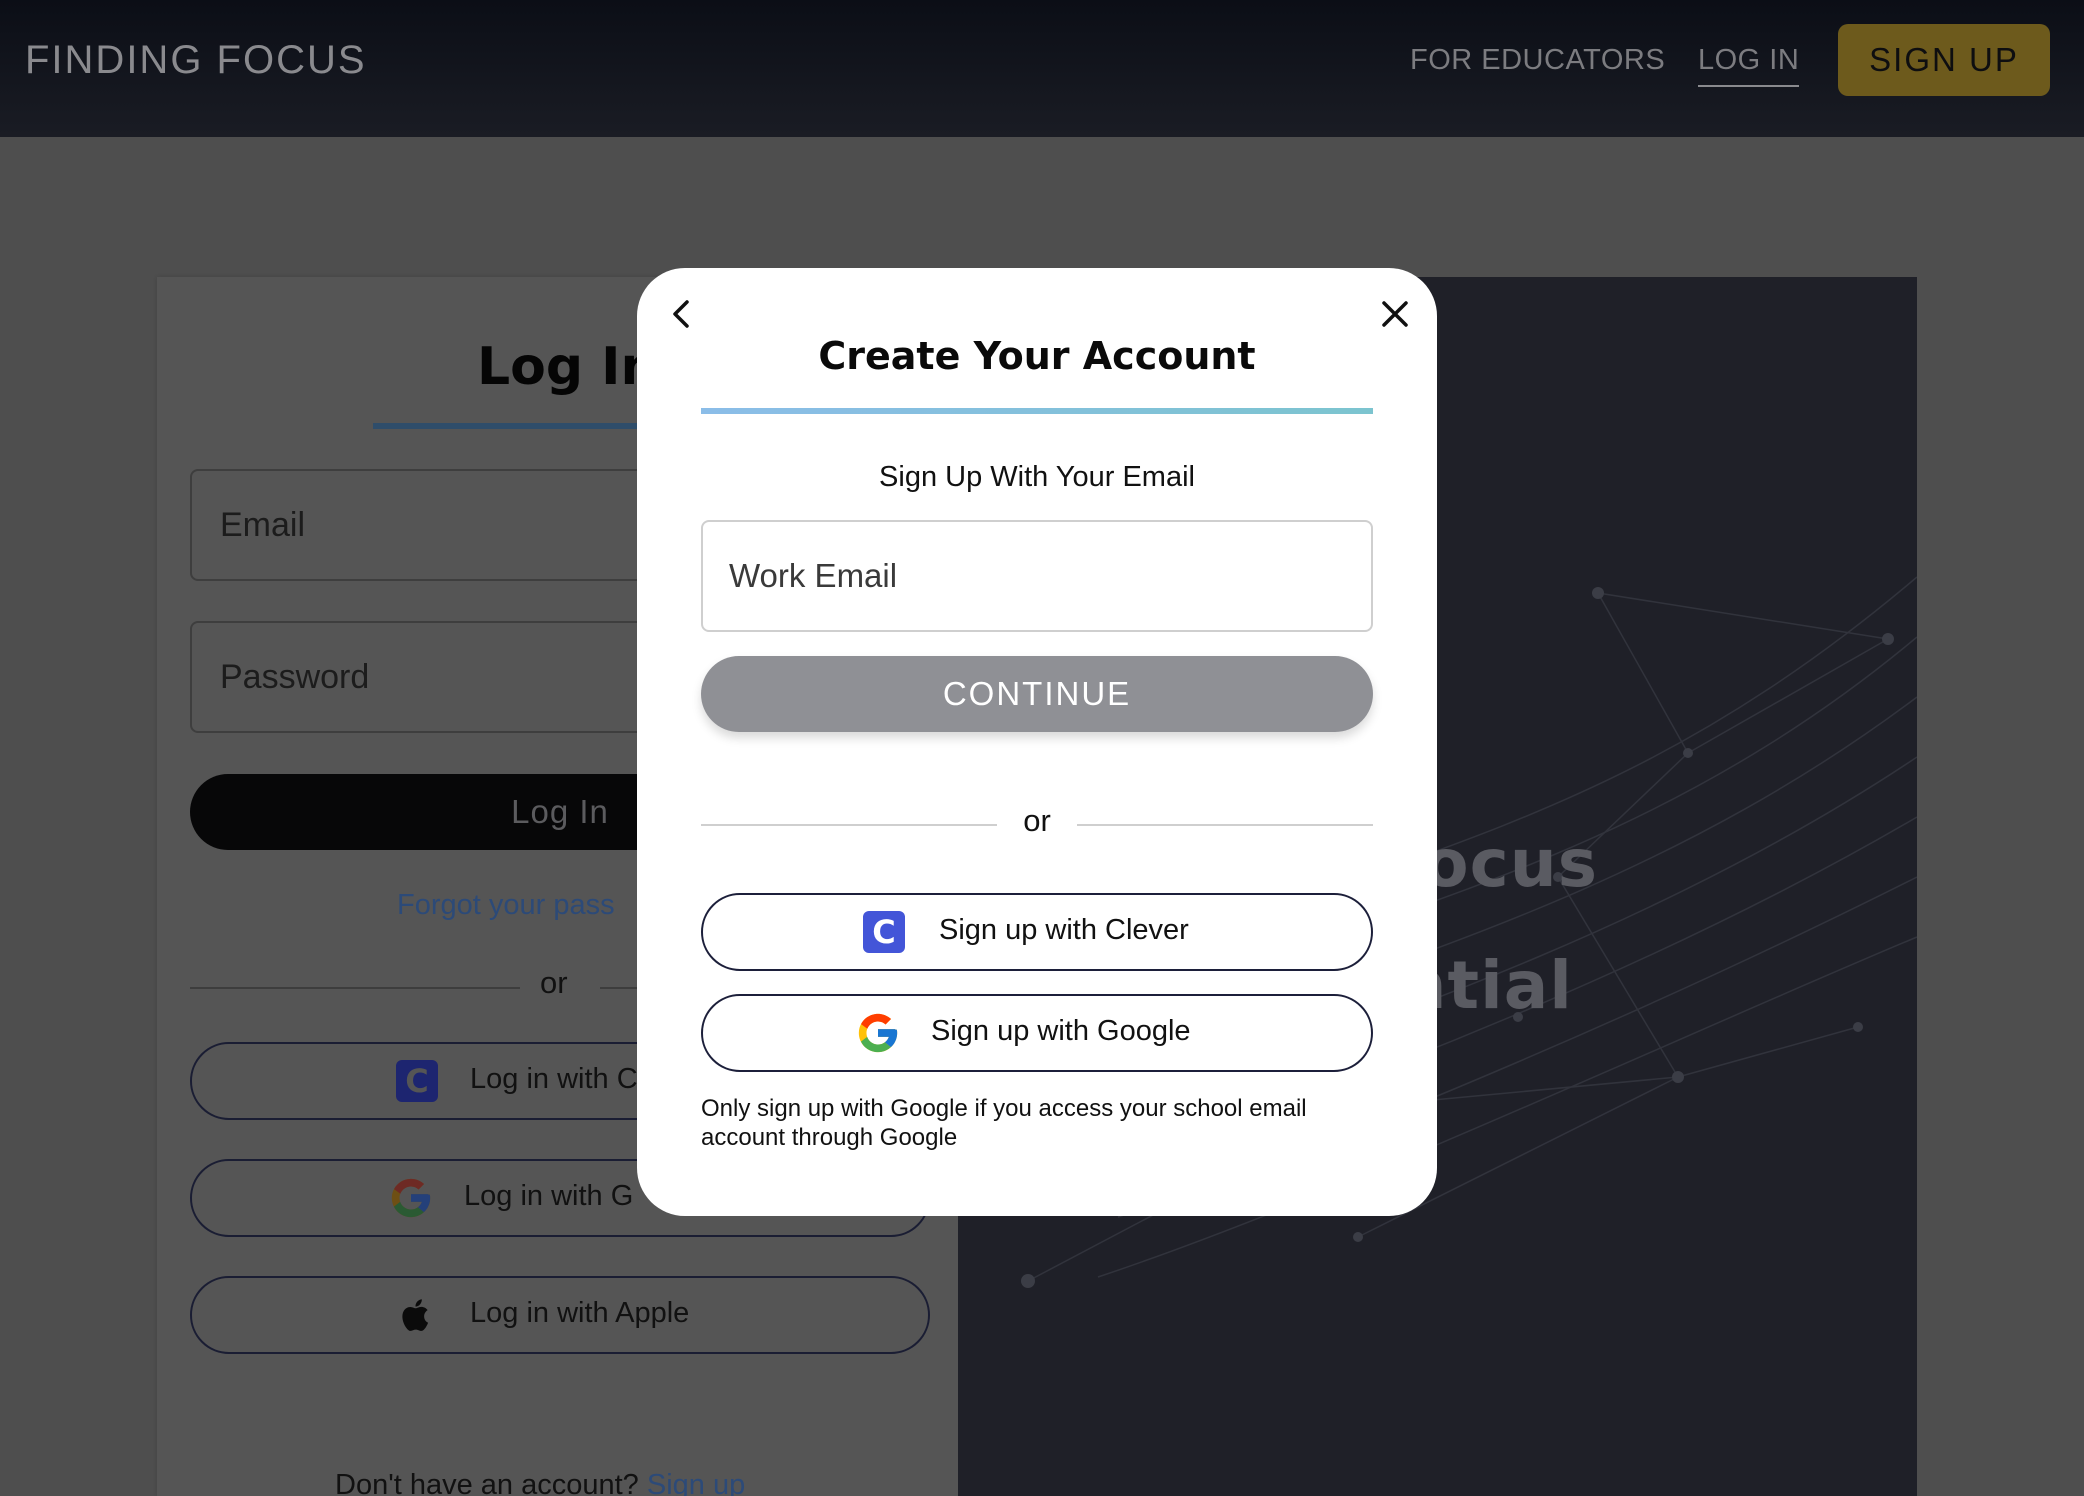  I want to click on no-account-text: Don't have an account?, so click(487, 1482).